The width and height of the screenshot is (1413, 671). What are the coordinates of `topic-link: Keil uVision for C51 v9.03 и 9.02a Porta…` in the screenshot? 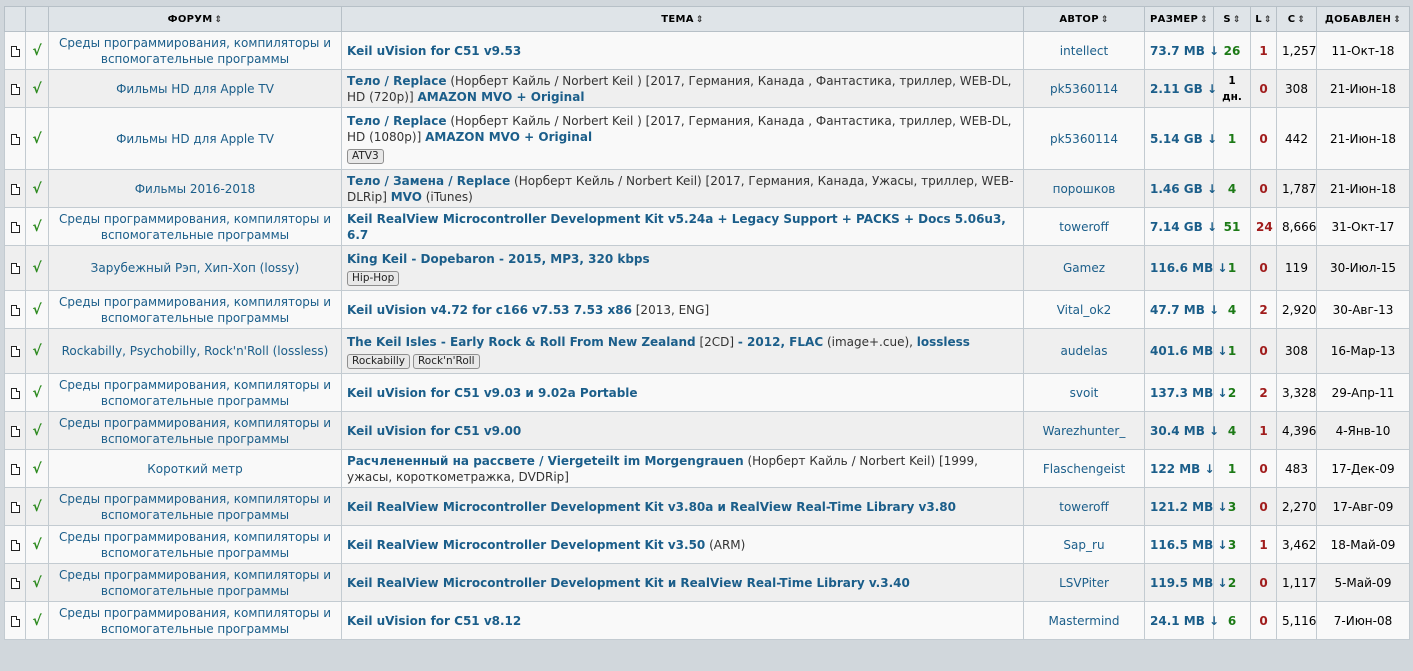 It's located at (492, 393).